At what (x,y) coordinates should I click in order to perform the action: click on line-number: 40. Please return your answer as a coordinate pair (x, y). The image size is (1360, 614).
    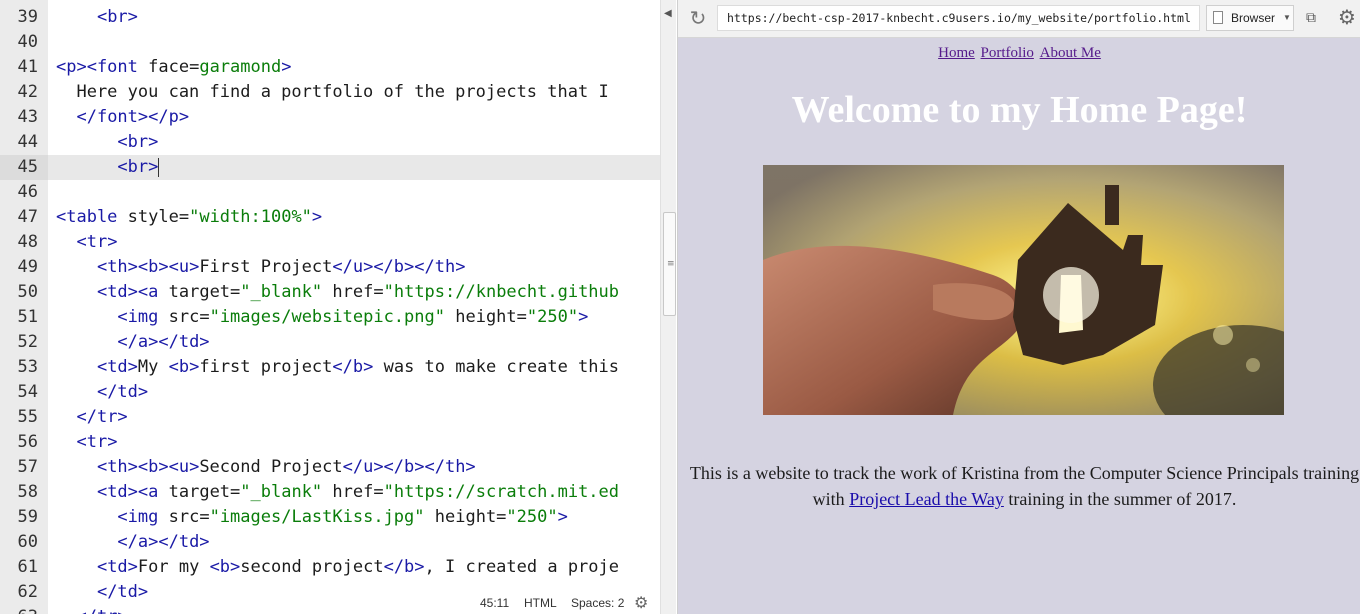
    Looking at the image, I should click on (27, 42).